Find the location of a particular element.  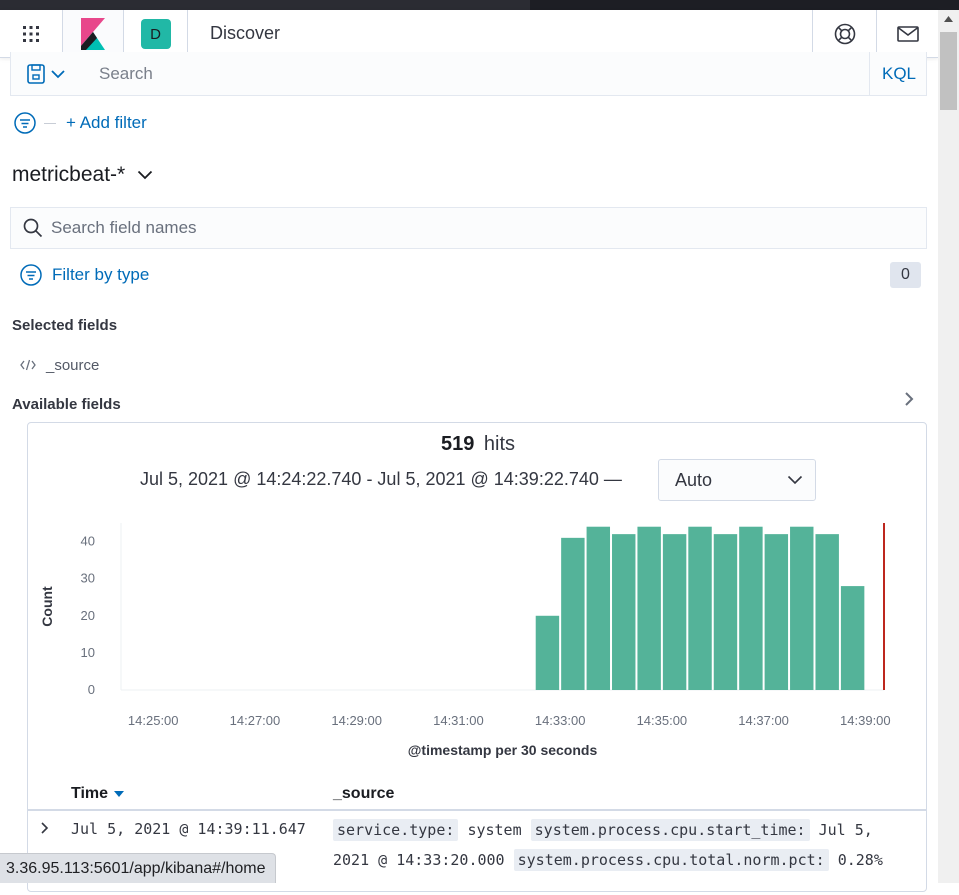

source-column-header: _source is located at coordinates (364, 793).